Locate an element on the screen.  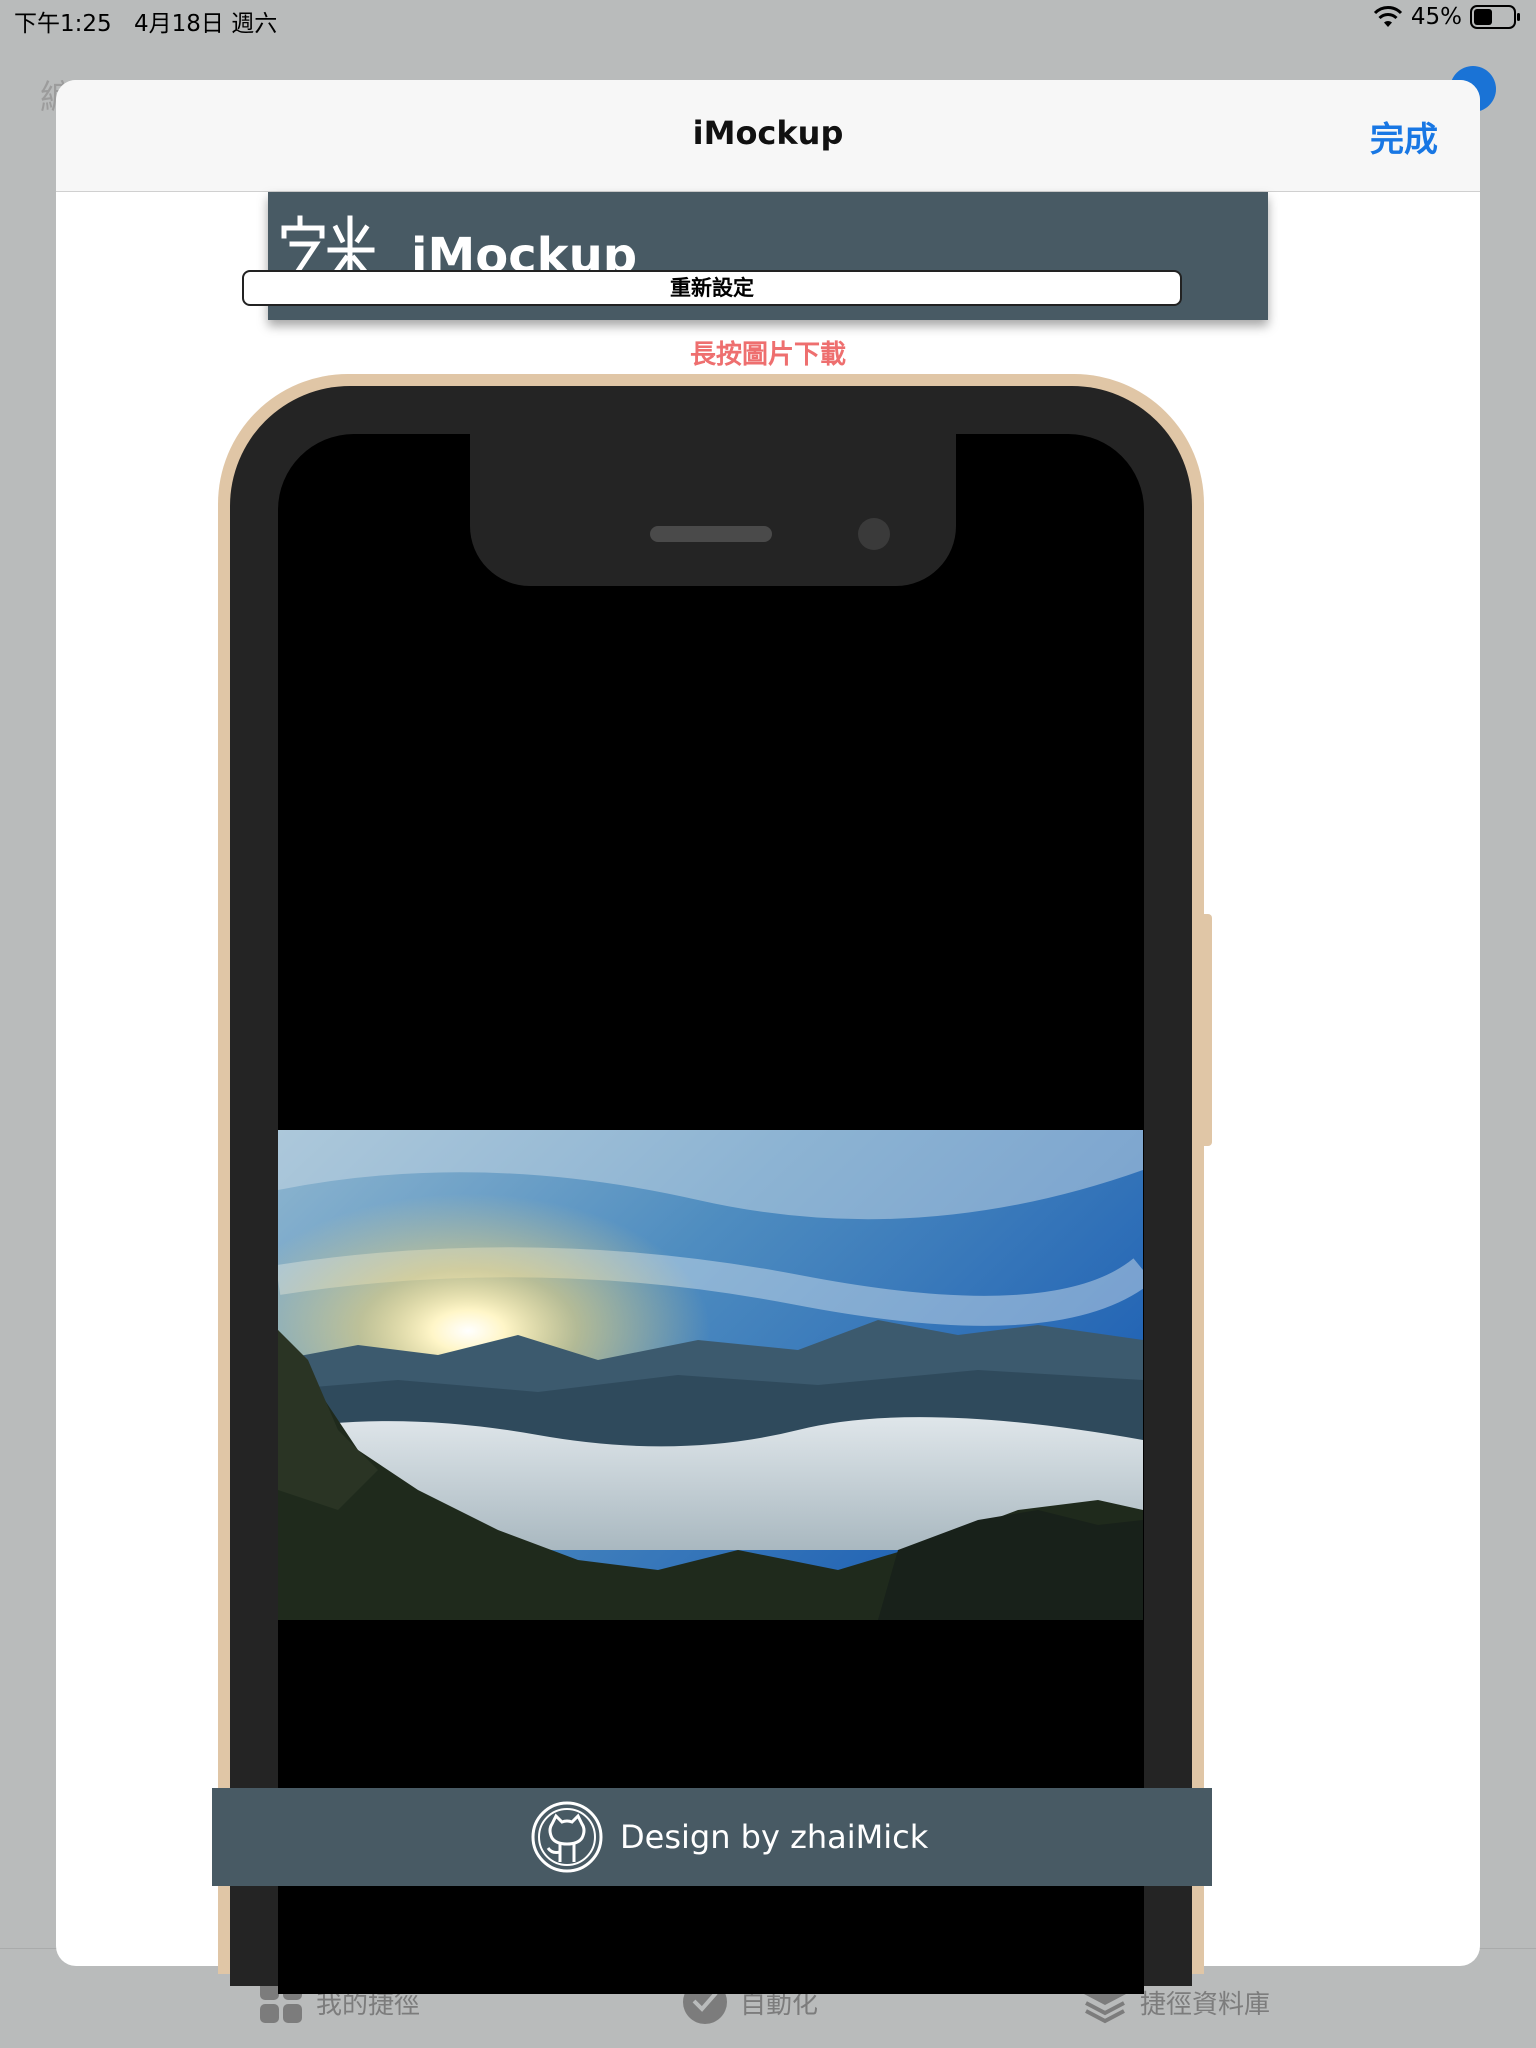
sheet-title: iMockup is located at coordinates (768, 133).